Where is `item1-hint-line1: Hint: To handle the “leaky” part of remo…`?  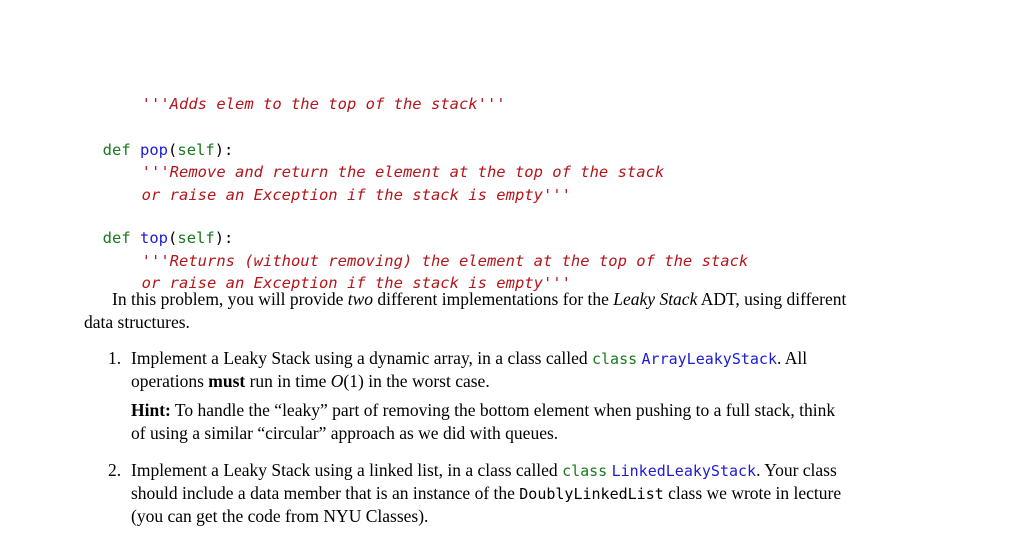
item1-hint-line1: Hint: To handle the “leaky” part of remo… is located at coordinates (483, 410).